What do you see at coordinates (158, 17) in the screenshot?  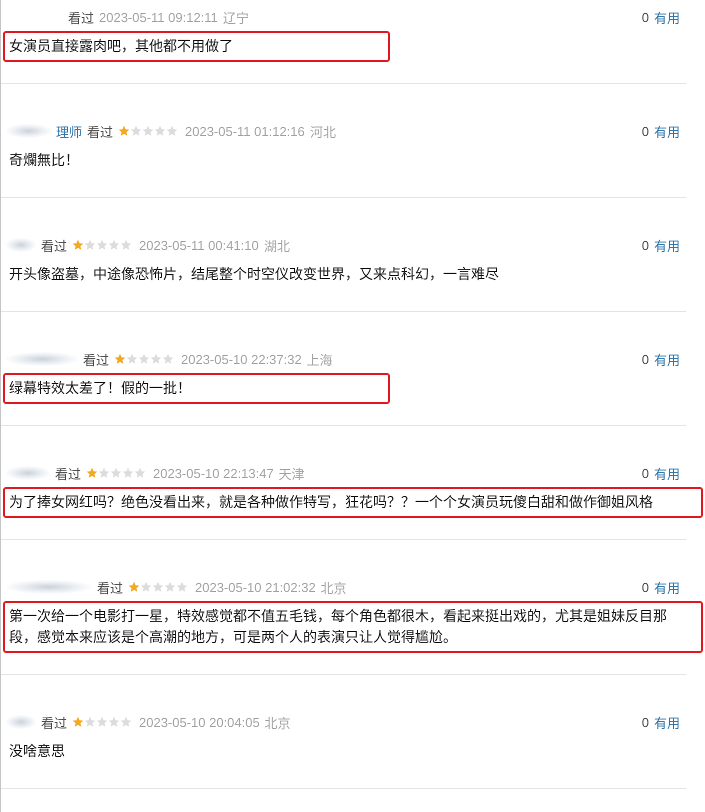 I see `review-date: 2023-05-11 09:12:11` at bounding box center [158, 17].